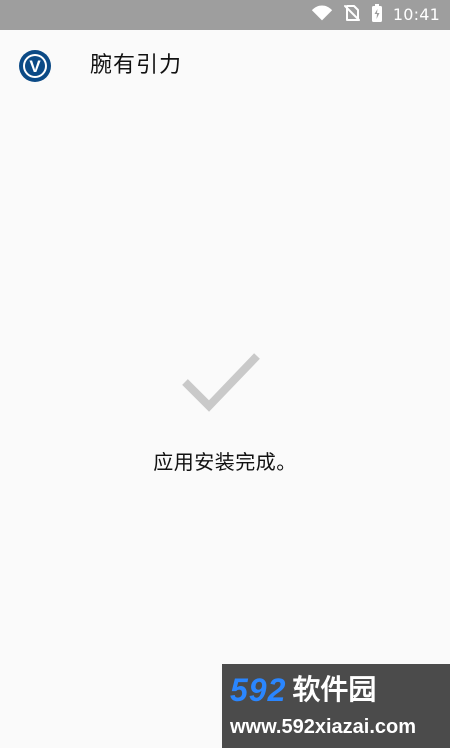 The image size is (450, 748). What do you see at coordinates (225, 66) in the screenshot?
I see `app-header: V 腕有引力` at bounding box center [225, 66].